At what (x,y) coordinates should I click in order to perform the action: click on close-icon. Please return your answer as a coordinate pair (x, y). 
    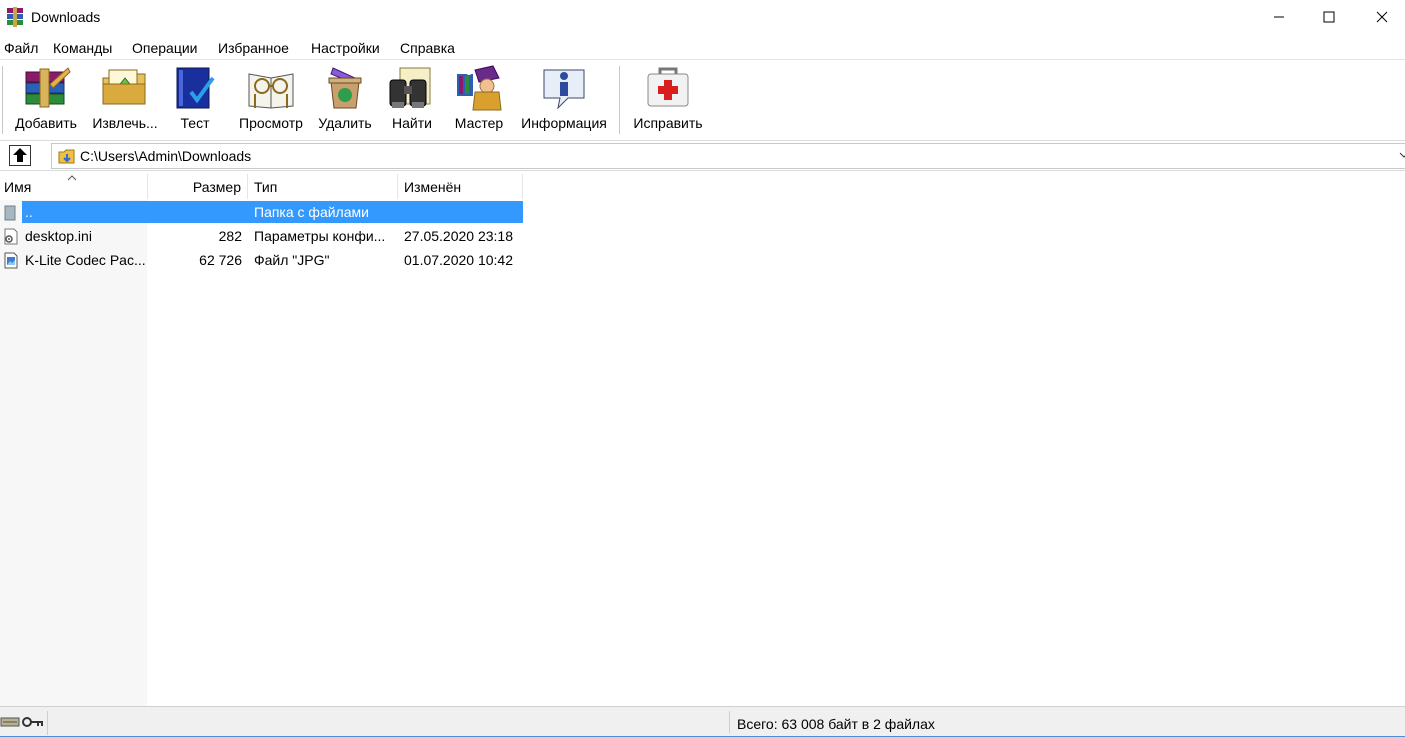
    Looking at the image, I should click on (1382, 17).